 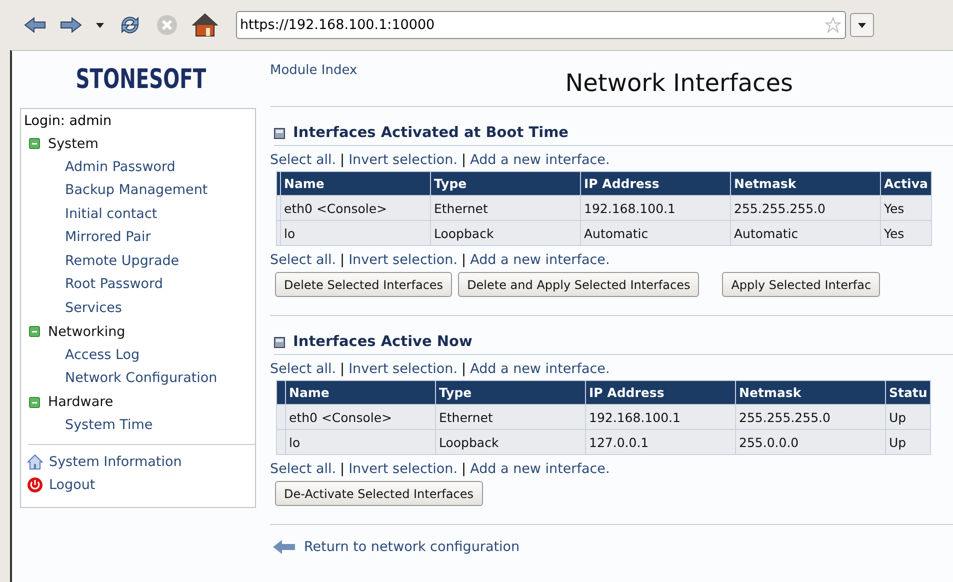 What do you see at coordinates (81, 402) in the screenshot?
I see `group-label: Hardware` at bounding box center [81, 402].